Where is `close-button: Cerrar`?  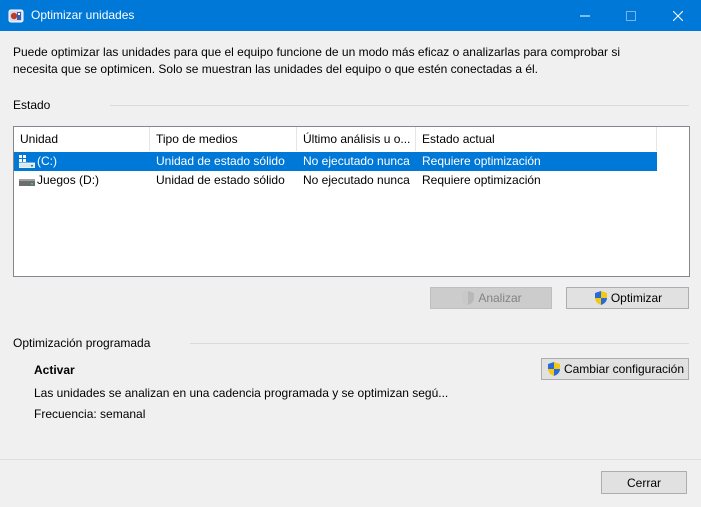
close-button: Cerrar is located at coordinates (644, 482).